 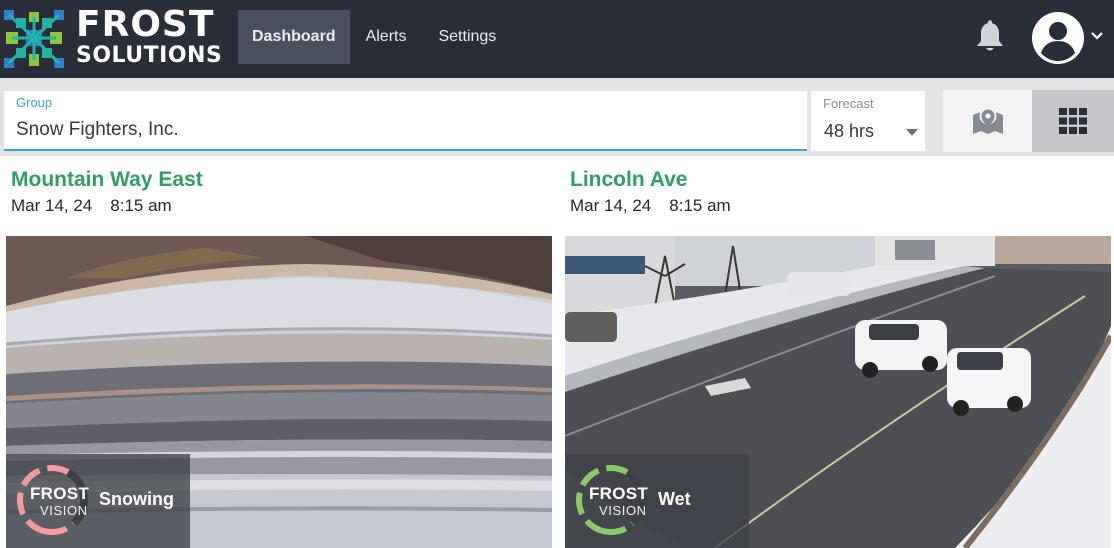 I want to click on forecast-select: Forecast 48 hrs, so click(x=868, y=121).